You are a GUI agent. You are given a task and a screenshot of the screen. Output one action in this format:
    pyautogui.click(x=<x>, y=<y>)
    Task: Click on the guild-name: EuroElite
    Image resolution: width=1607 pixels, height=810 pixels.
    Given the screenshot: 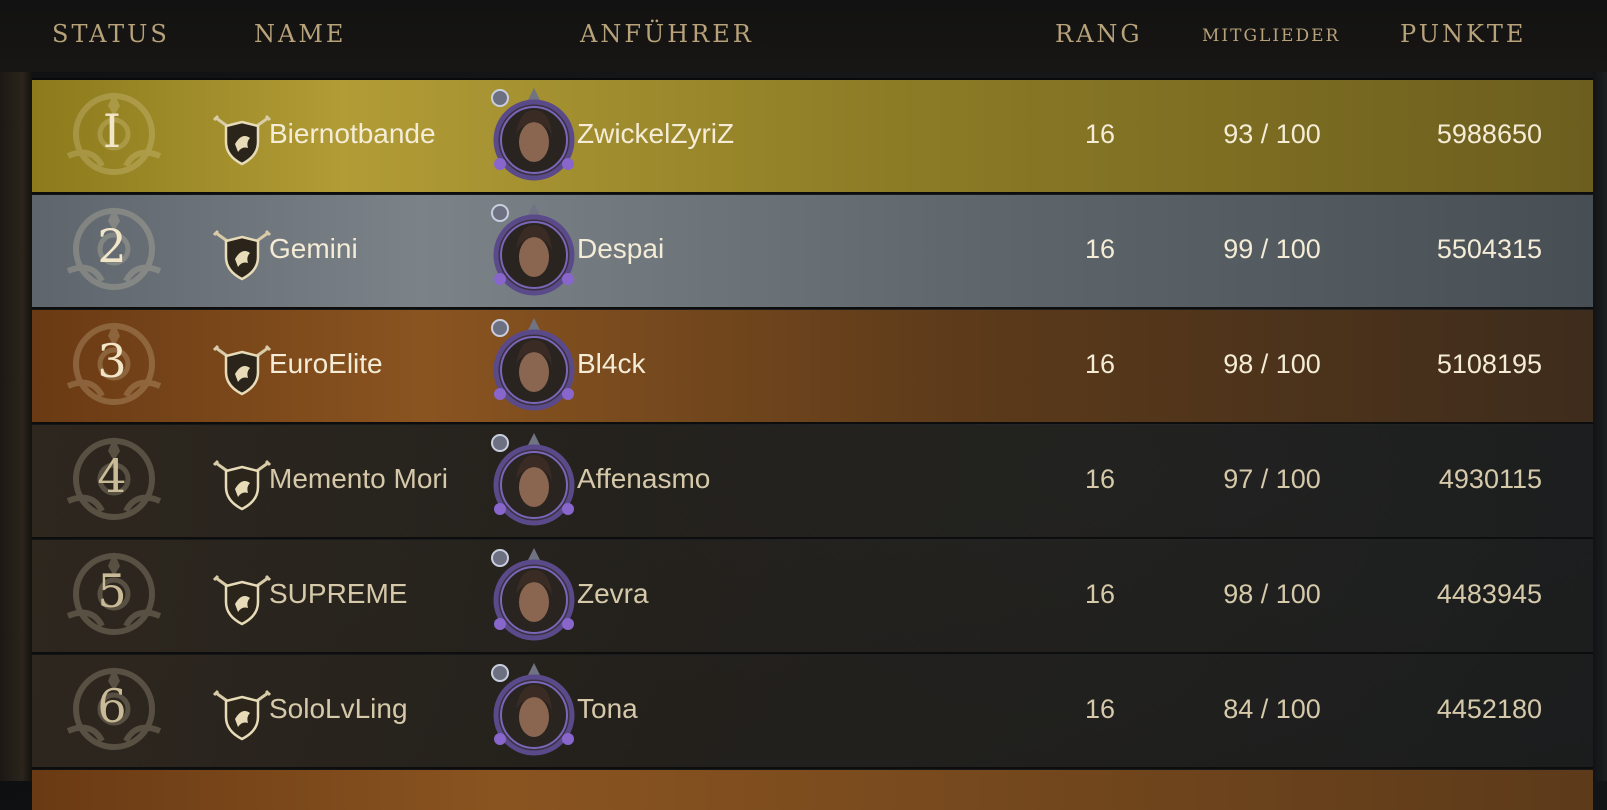 What is the action you would take?
    pyautogui.click(x=326, y=364)
    